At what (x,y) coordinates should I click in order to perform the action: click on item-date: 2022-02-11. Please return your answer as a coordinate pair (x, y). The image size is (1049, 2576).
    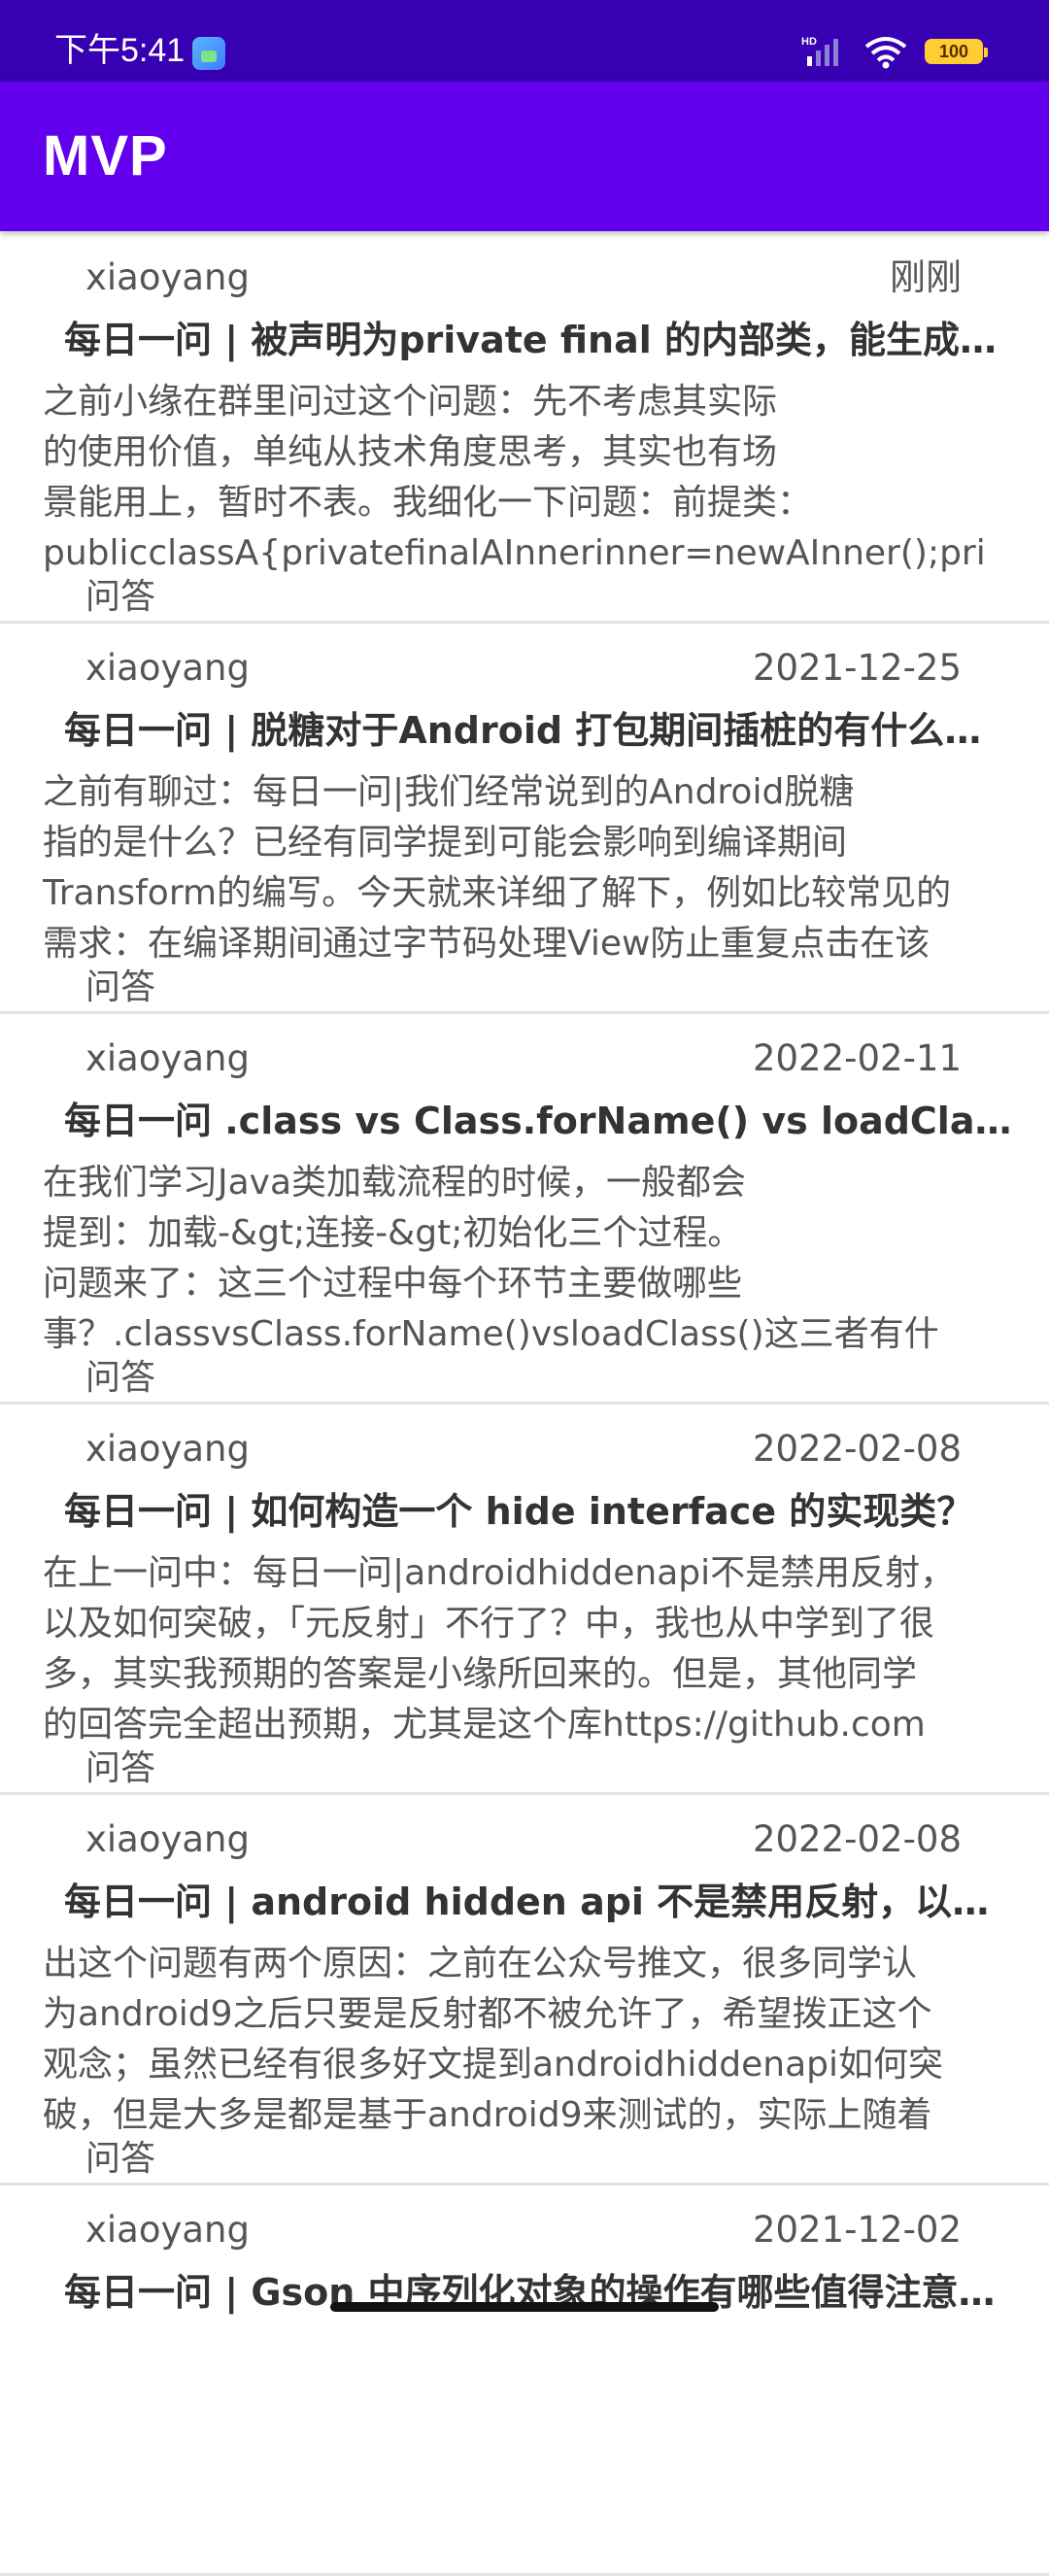
    Looking at the image, I should click on (857, 1058).